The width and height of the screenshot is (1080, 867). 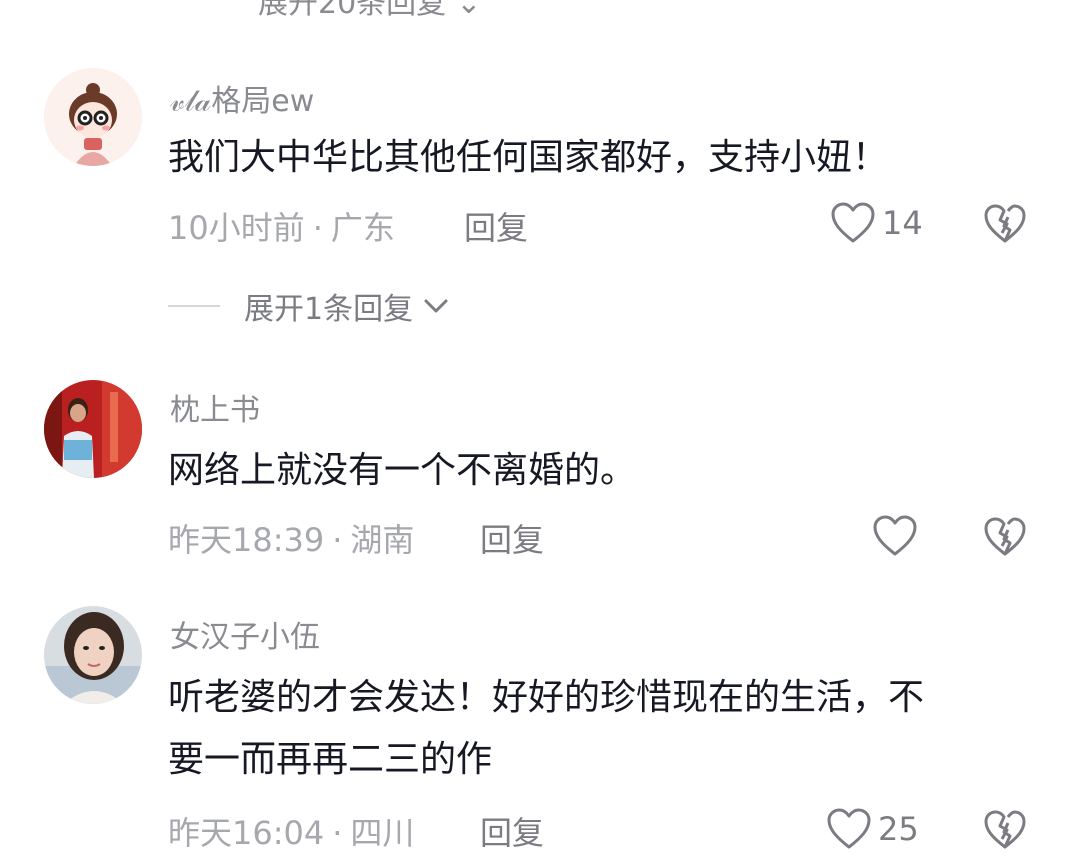 I want to click on comment-time: 10小时前, so click(x=236, y=228).